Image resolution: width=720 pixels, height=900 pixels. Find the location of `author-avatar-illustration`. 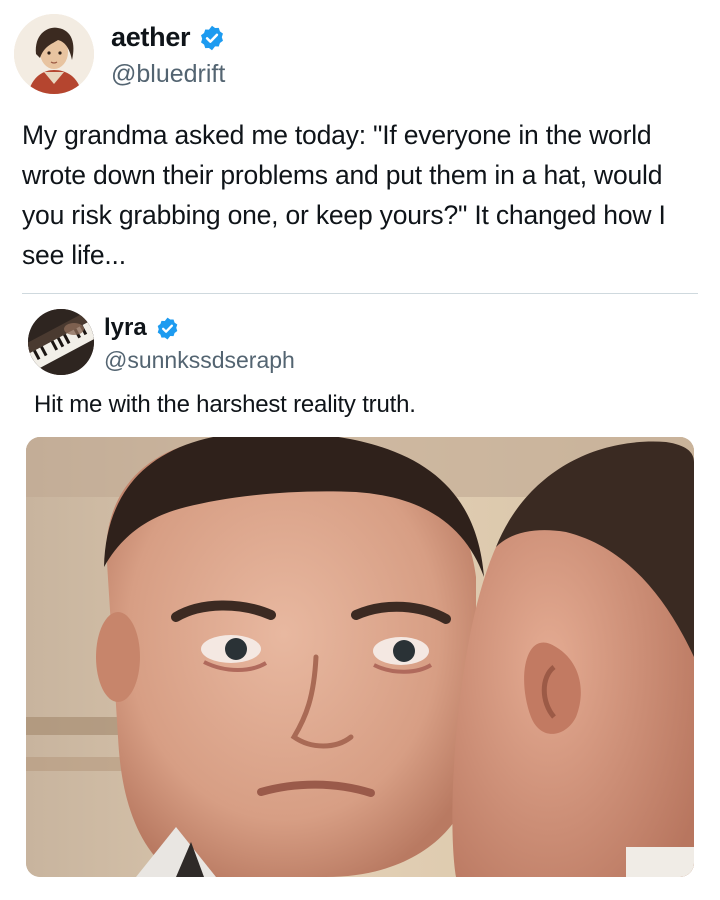

author-avatar-illustration is located at coordinates (54, 54).